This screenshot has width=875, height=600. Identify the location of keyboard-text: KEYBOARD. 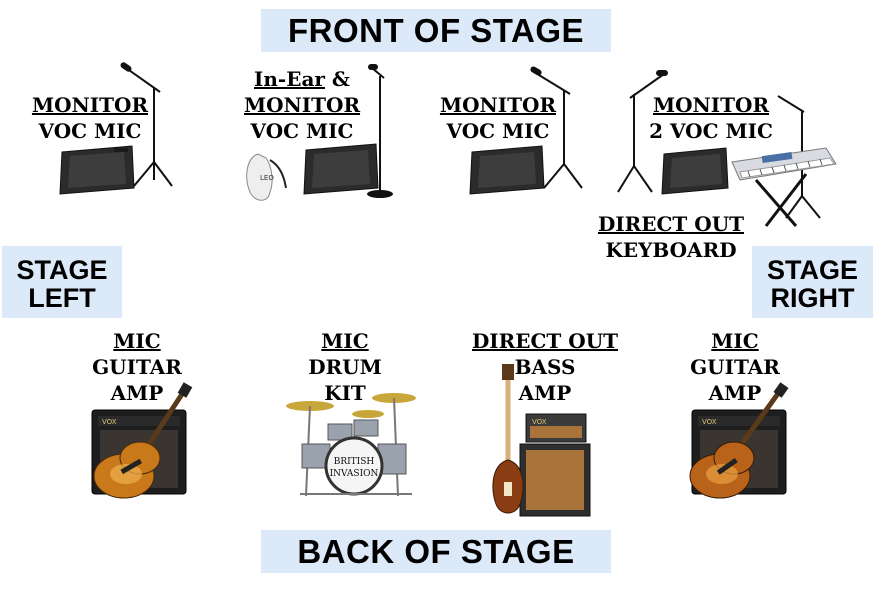
(671, 250).